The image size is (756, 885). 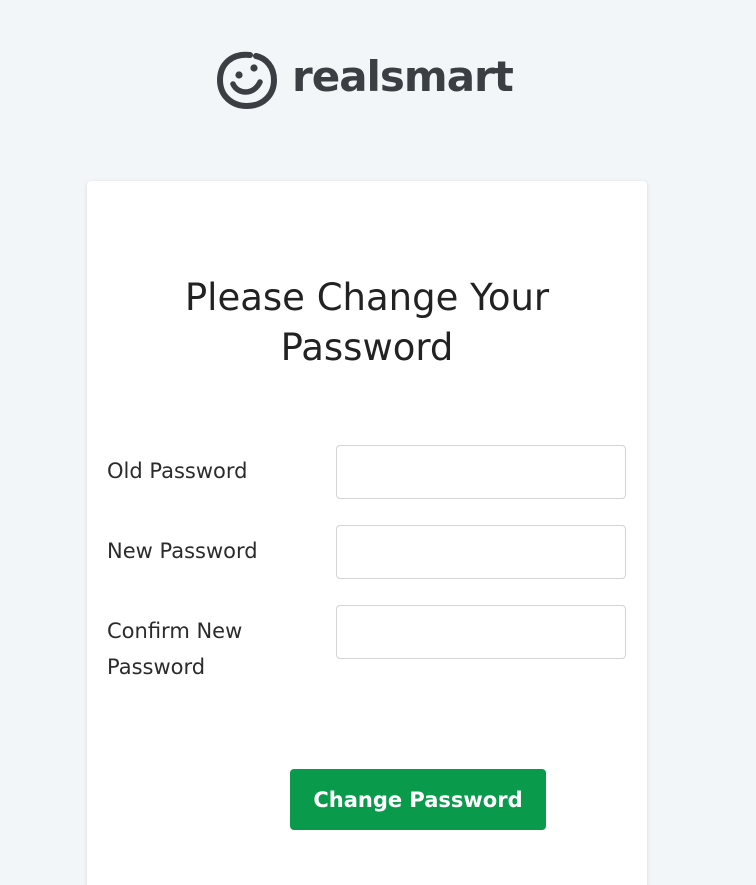 I want to click on confirm-new-password-field, so click(x=481, y=632).